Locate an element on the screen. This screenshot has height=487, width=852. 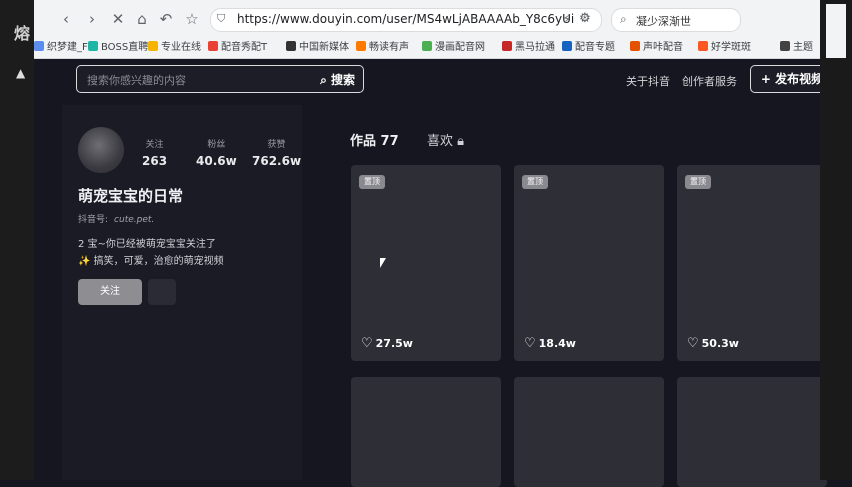
stat-value: 40.6w is located at coordinates (216, 161).